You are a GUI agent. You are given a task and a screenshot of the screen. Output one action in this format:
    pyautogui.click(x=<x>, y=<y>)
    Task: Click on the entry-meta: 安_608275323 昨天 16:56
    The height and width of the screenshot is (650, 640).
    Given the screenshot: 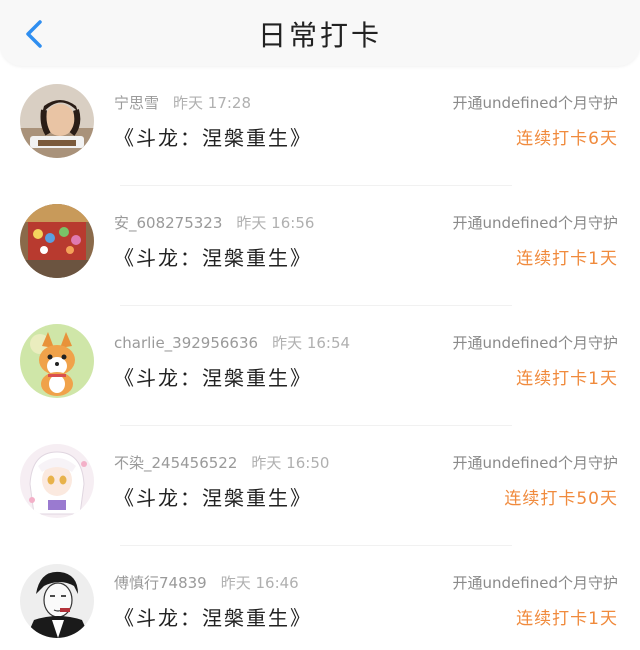 What is the action you would take?
    pyautogui.click(x=214, y=222)
    